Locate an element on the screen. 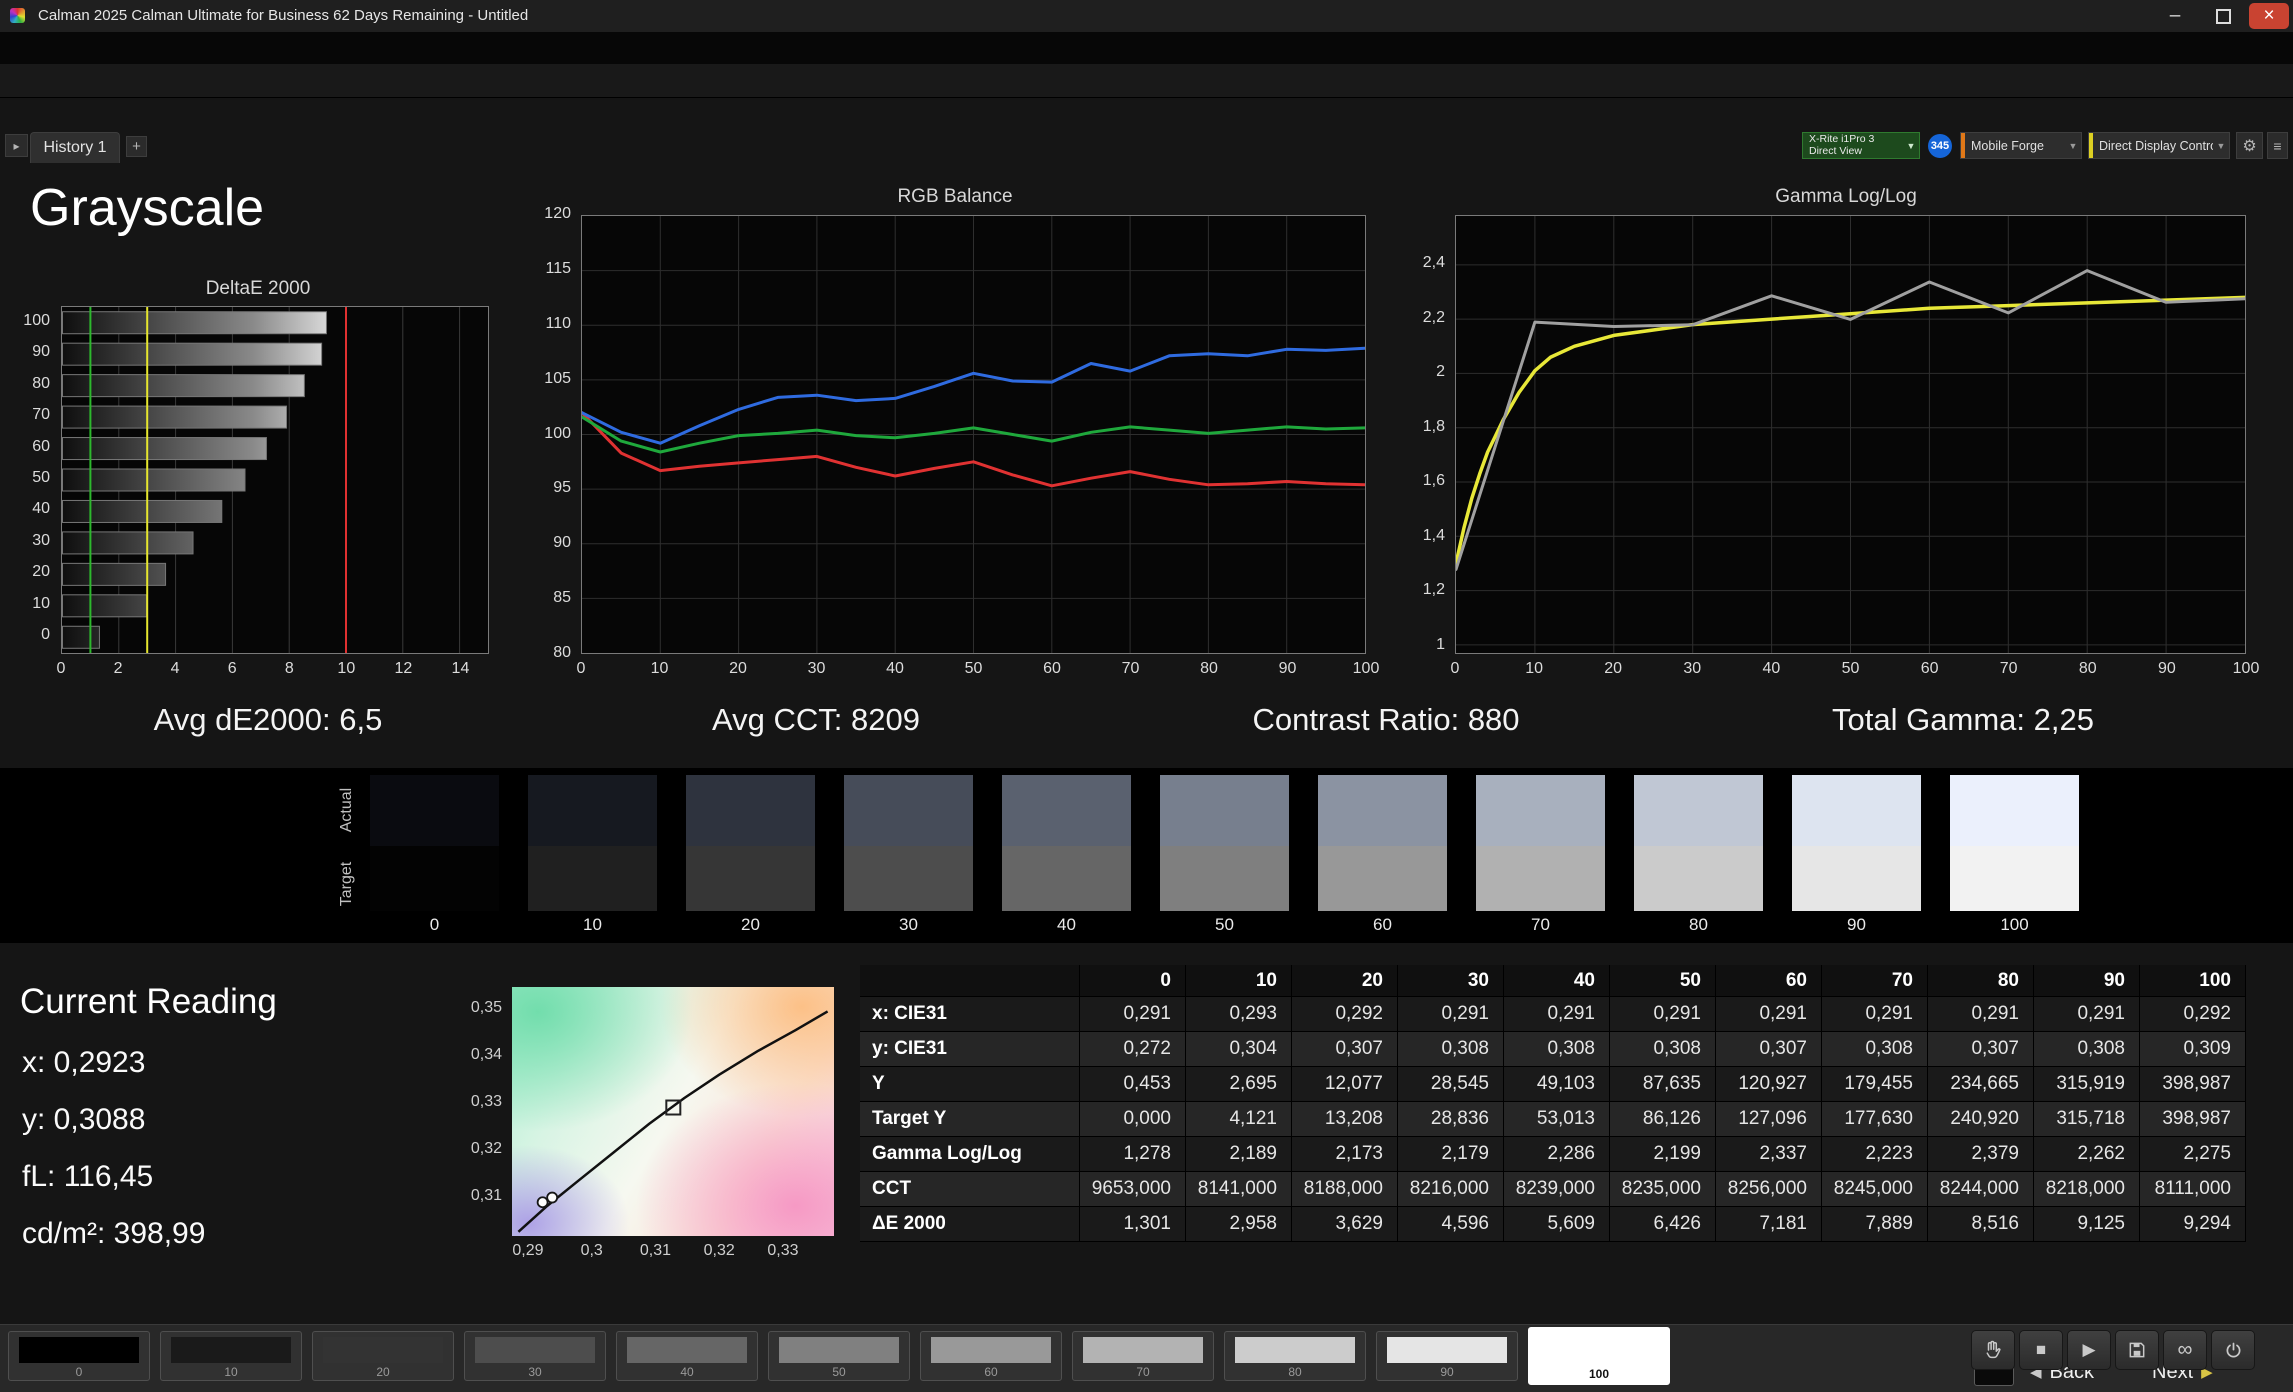 This screenshot has height=1392, width=2293. power-icon is located at coordinates (2233, 1349).